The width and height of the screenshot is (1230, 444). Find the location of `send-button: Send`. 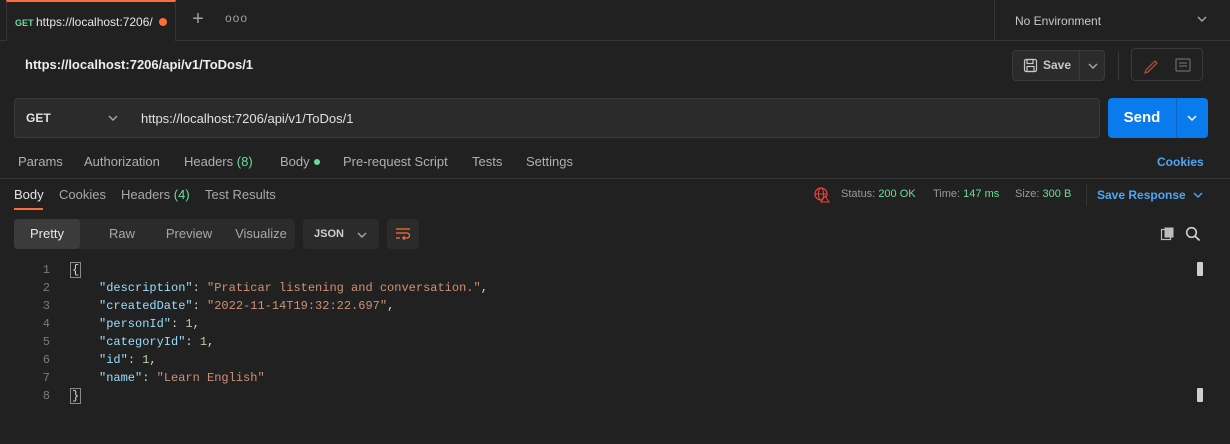

send-button: Send is located at coordinates (1158, 118).